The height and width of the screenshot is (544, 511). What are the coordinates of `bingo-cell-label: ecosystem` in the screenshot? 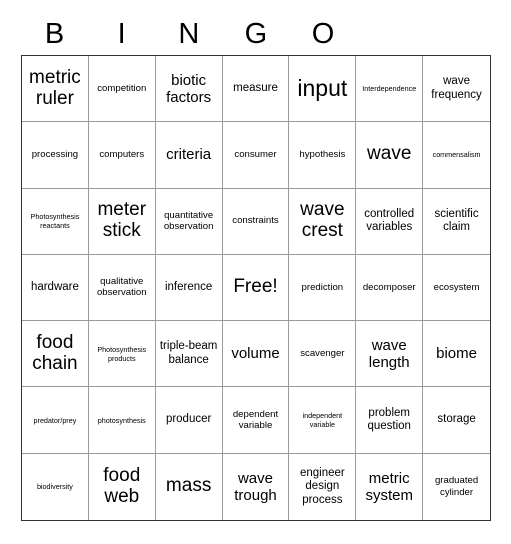 It's located at (456, 287).